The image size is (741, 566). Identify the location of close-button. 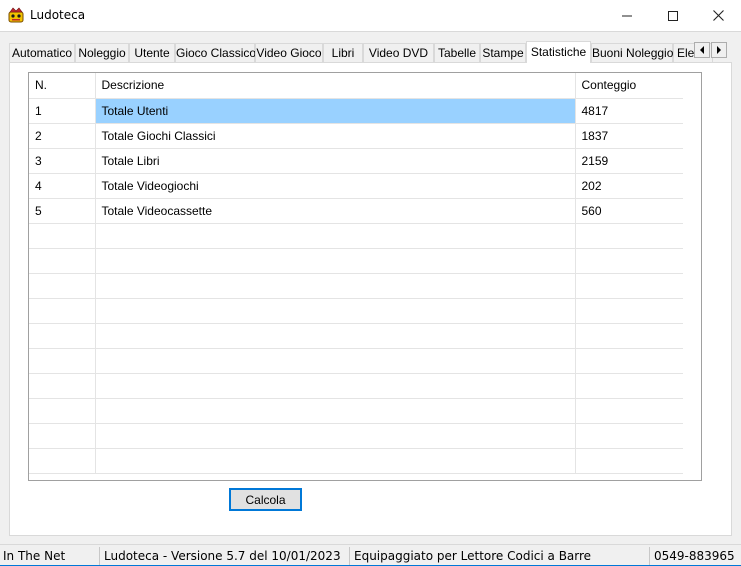
(718, 15).